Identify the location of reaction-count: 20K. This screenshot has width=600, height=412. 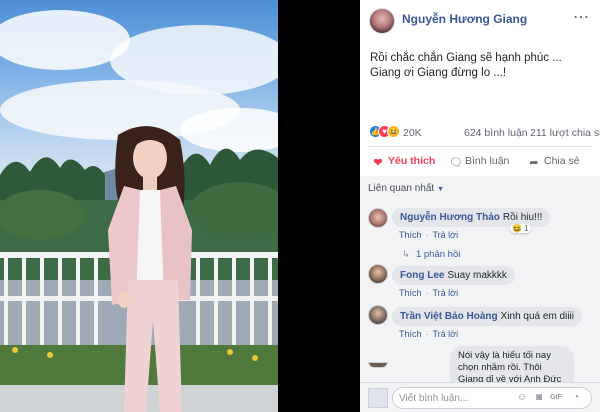
(412, 133).